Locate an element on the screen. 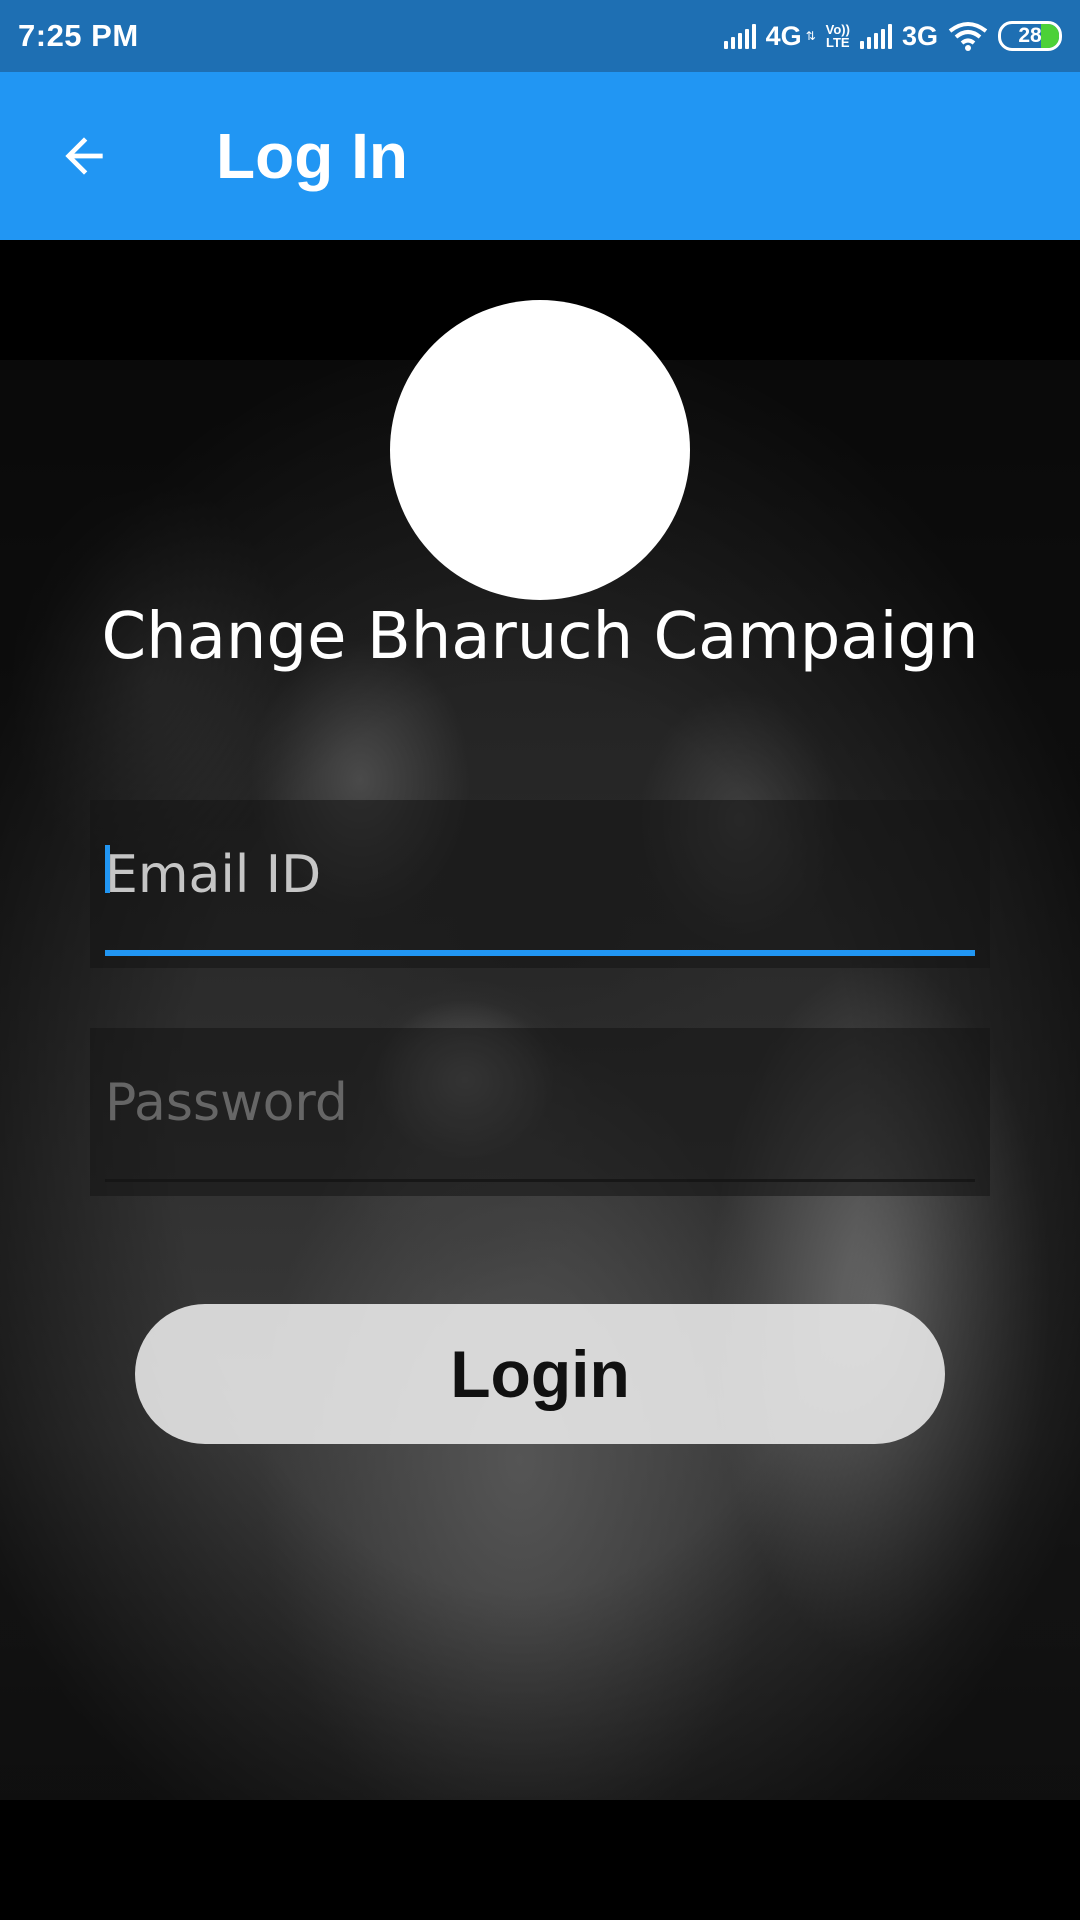 This screenshot has width=1080, height=1920. app-bar: Log In is located at coordinates (540, 156).